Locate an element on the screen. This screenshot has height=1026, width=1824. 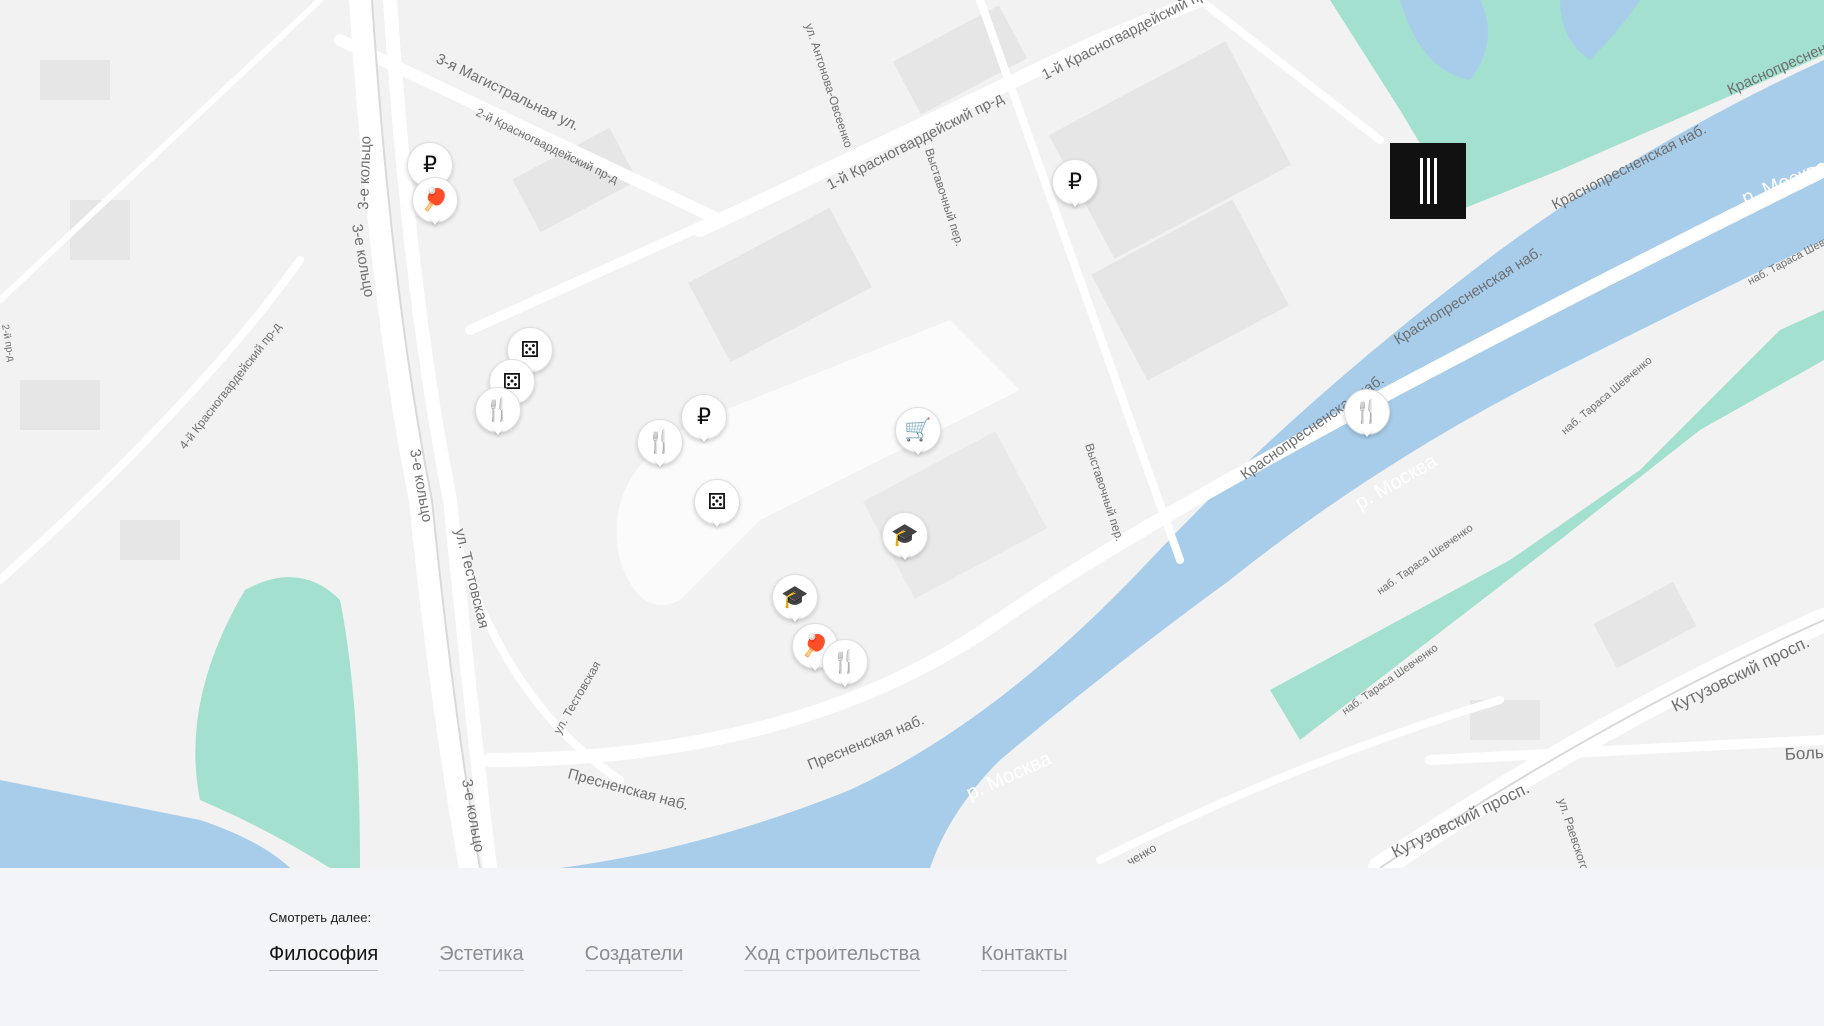
nav-link-construction-progress: Ход строительства is located at coordinates (832, 957).